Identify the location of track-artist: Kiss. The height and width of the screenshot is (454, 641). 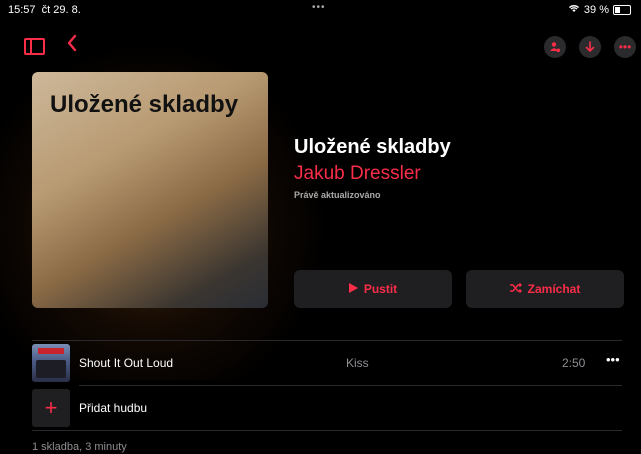
(357, 363).